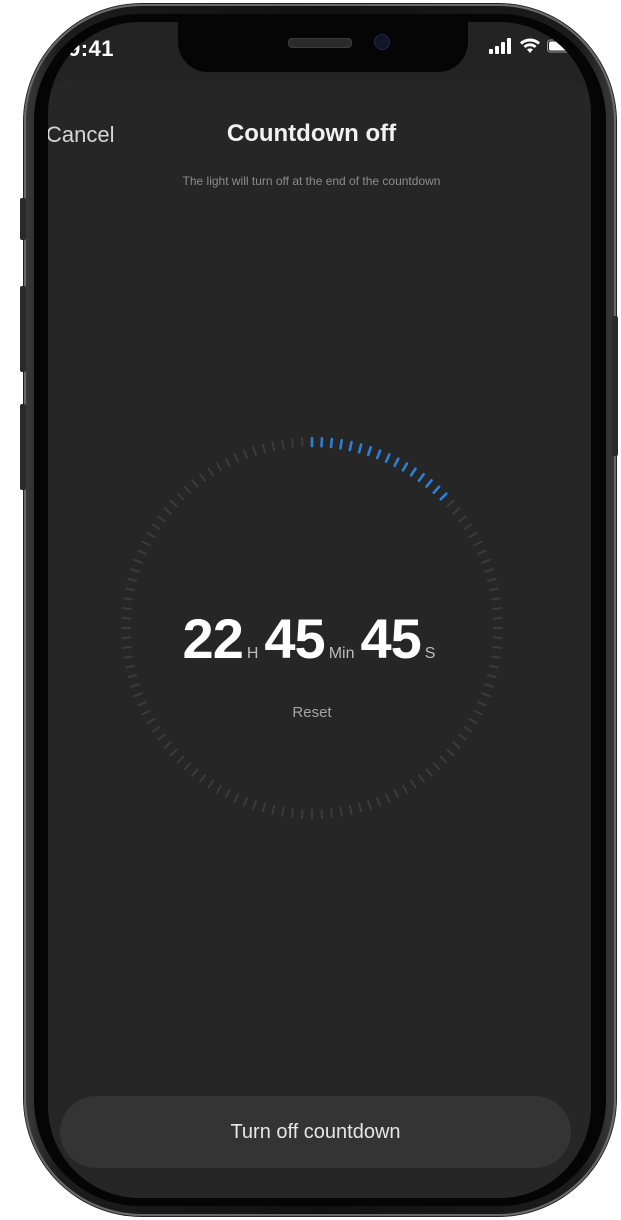  What do you see at coordinates (315, 1132) in the screenshot?
I see `turn-off-countdown-button: Turn off countdown` at bounding box center [315, 1132].